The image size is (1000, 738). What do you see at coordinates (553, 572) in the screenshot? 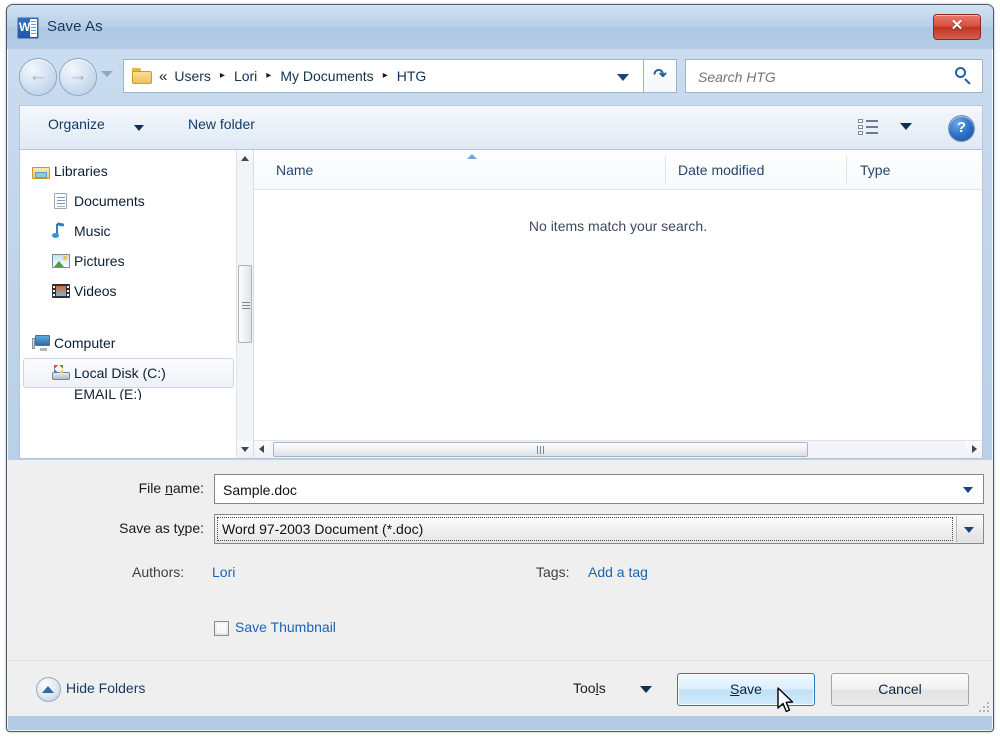
I see `tags-label: Tags:` at bounding box center [553, 572].